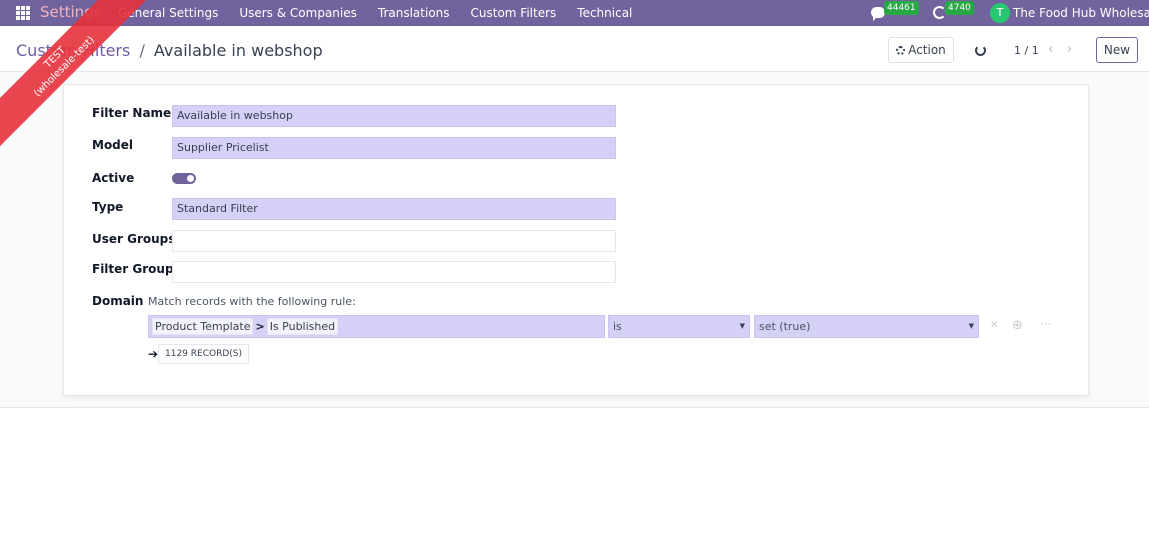 The height and width of the screenshot is (558, 1149). What do you see at coordinates (298, 13) in the screenshot?
I see `menu-users-companies: Users & Companies` at bounding box center [298, 13].